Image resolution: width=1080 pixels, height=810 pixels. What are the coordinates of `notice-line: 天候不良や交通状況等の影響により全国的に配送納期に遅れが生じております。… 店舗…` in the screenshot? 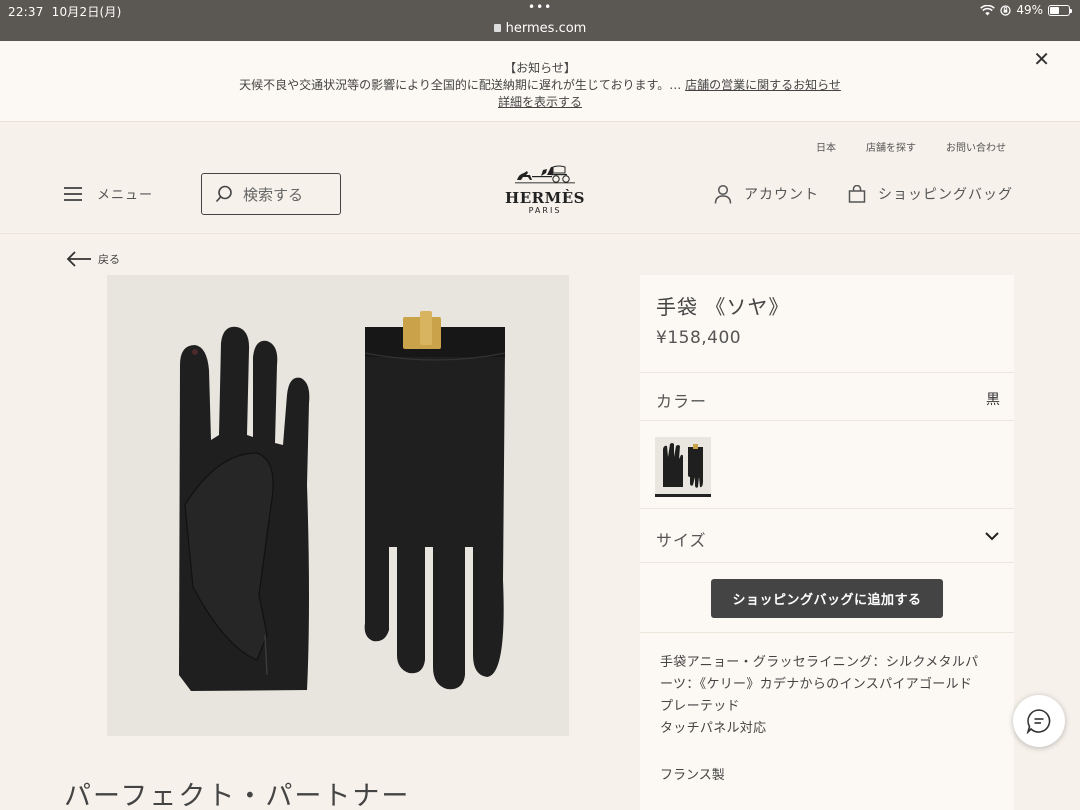 It's located at (540, 85).